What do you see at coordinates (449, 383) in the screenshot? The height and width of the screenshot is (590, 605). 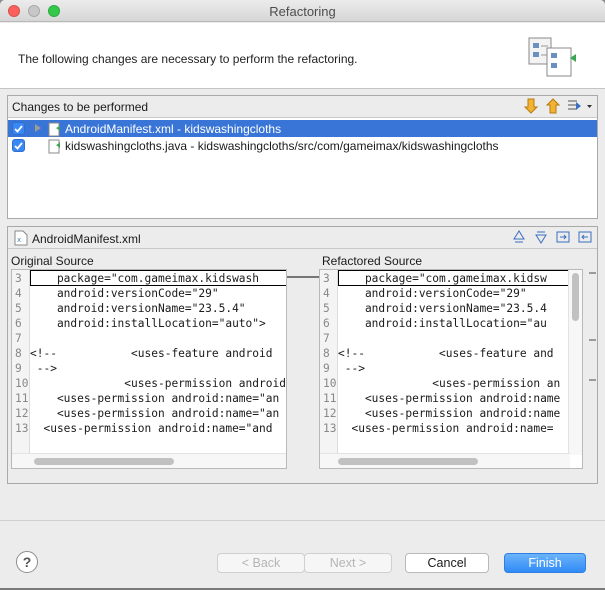 I see `line-text: <uses-permission an` at bounding box center [449, 383].